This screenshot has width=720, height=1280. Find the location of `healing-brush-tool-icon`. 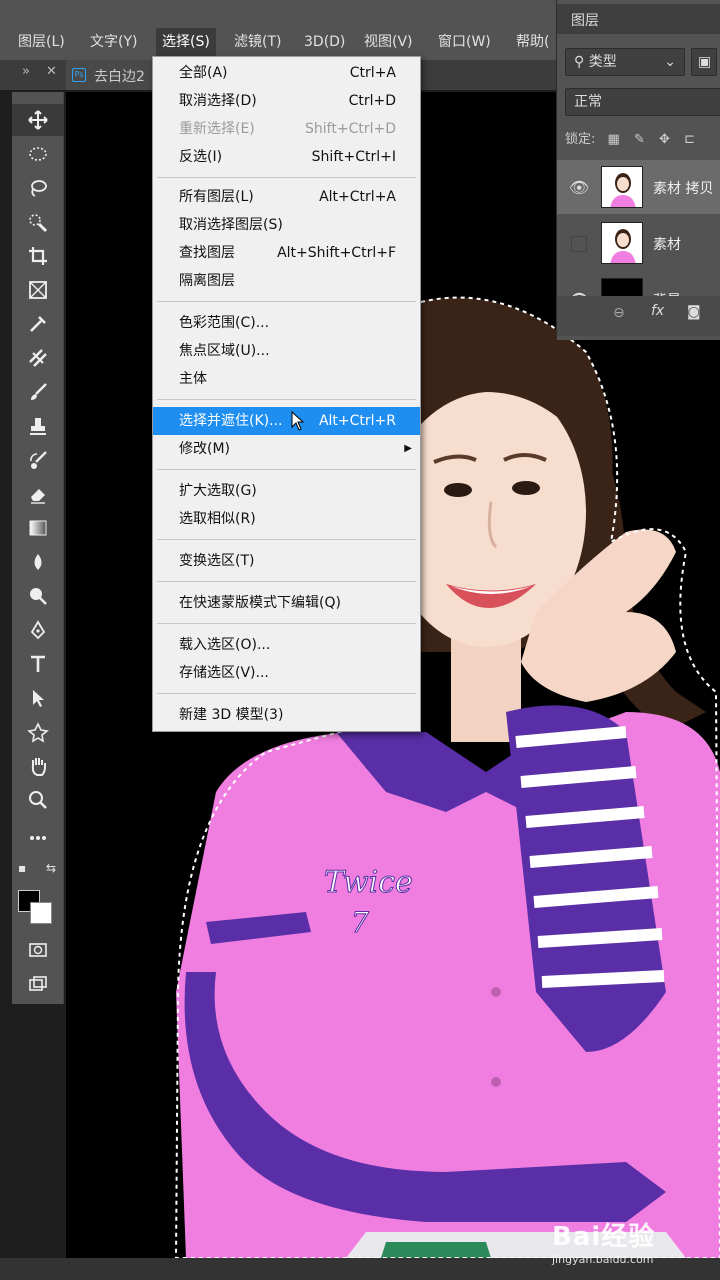

healing-brush-tool-icon is located at coordinates (38, 358).